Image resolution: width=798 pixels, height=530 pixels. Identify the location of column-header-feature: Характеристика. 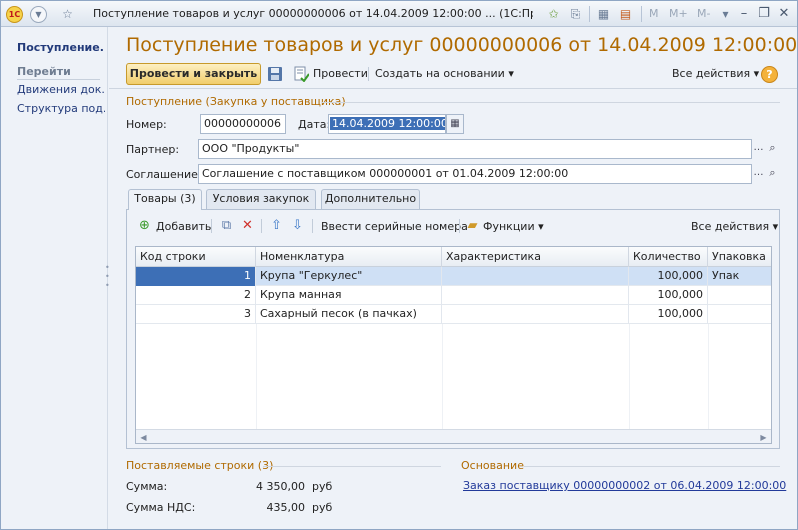
(535, 257).